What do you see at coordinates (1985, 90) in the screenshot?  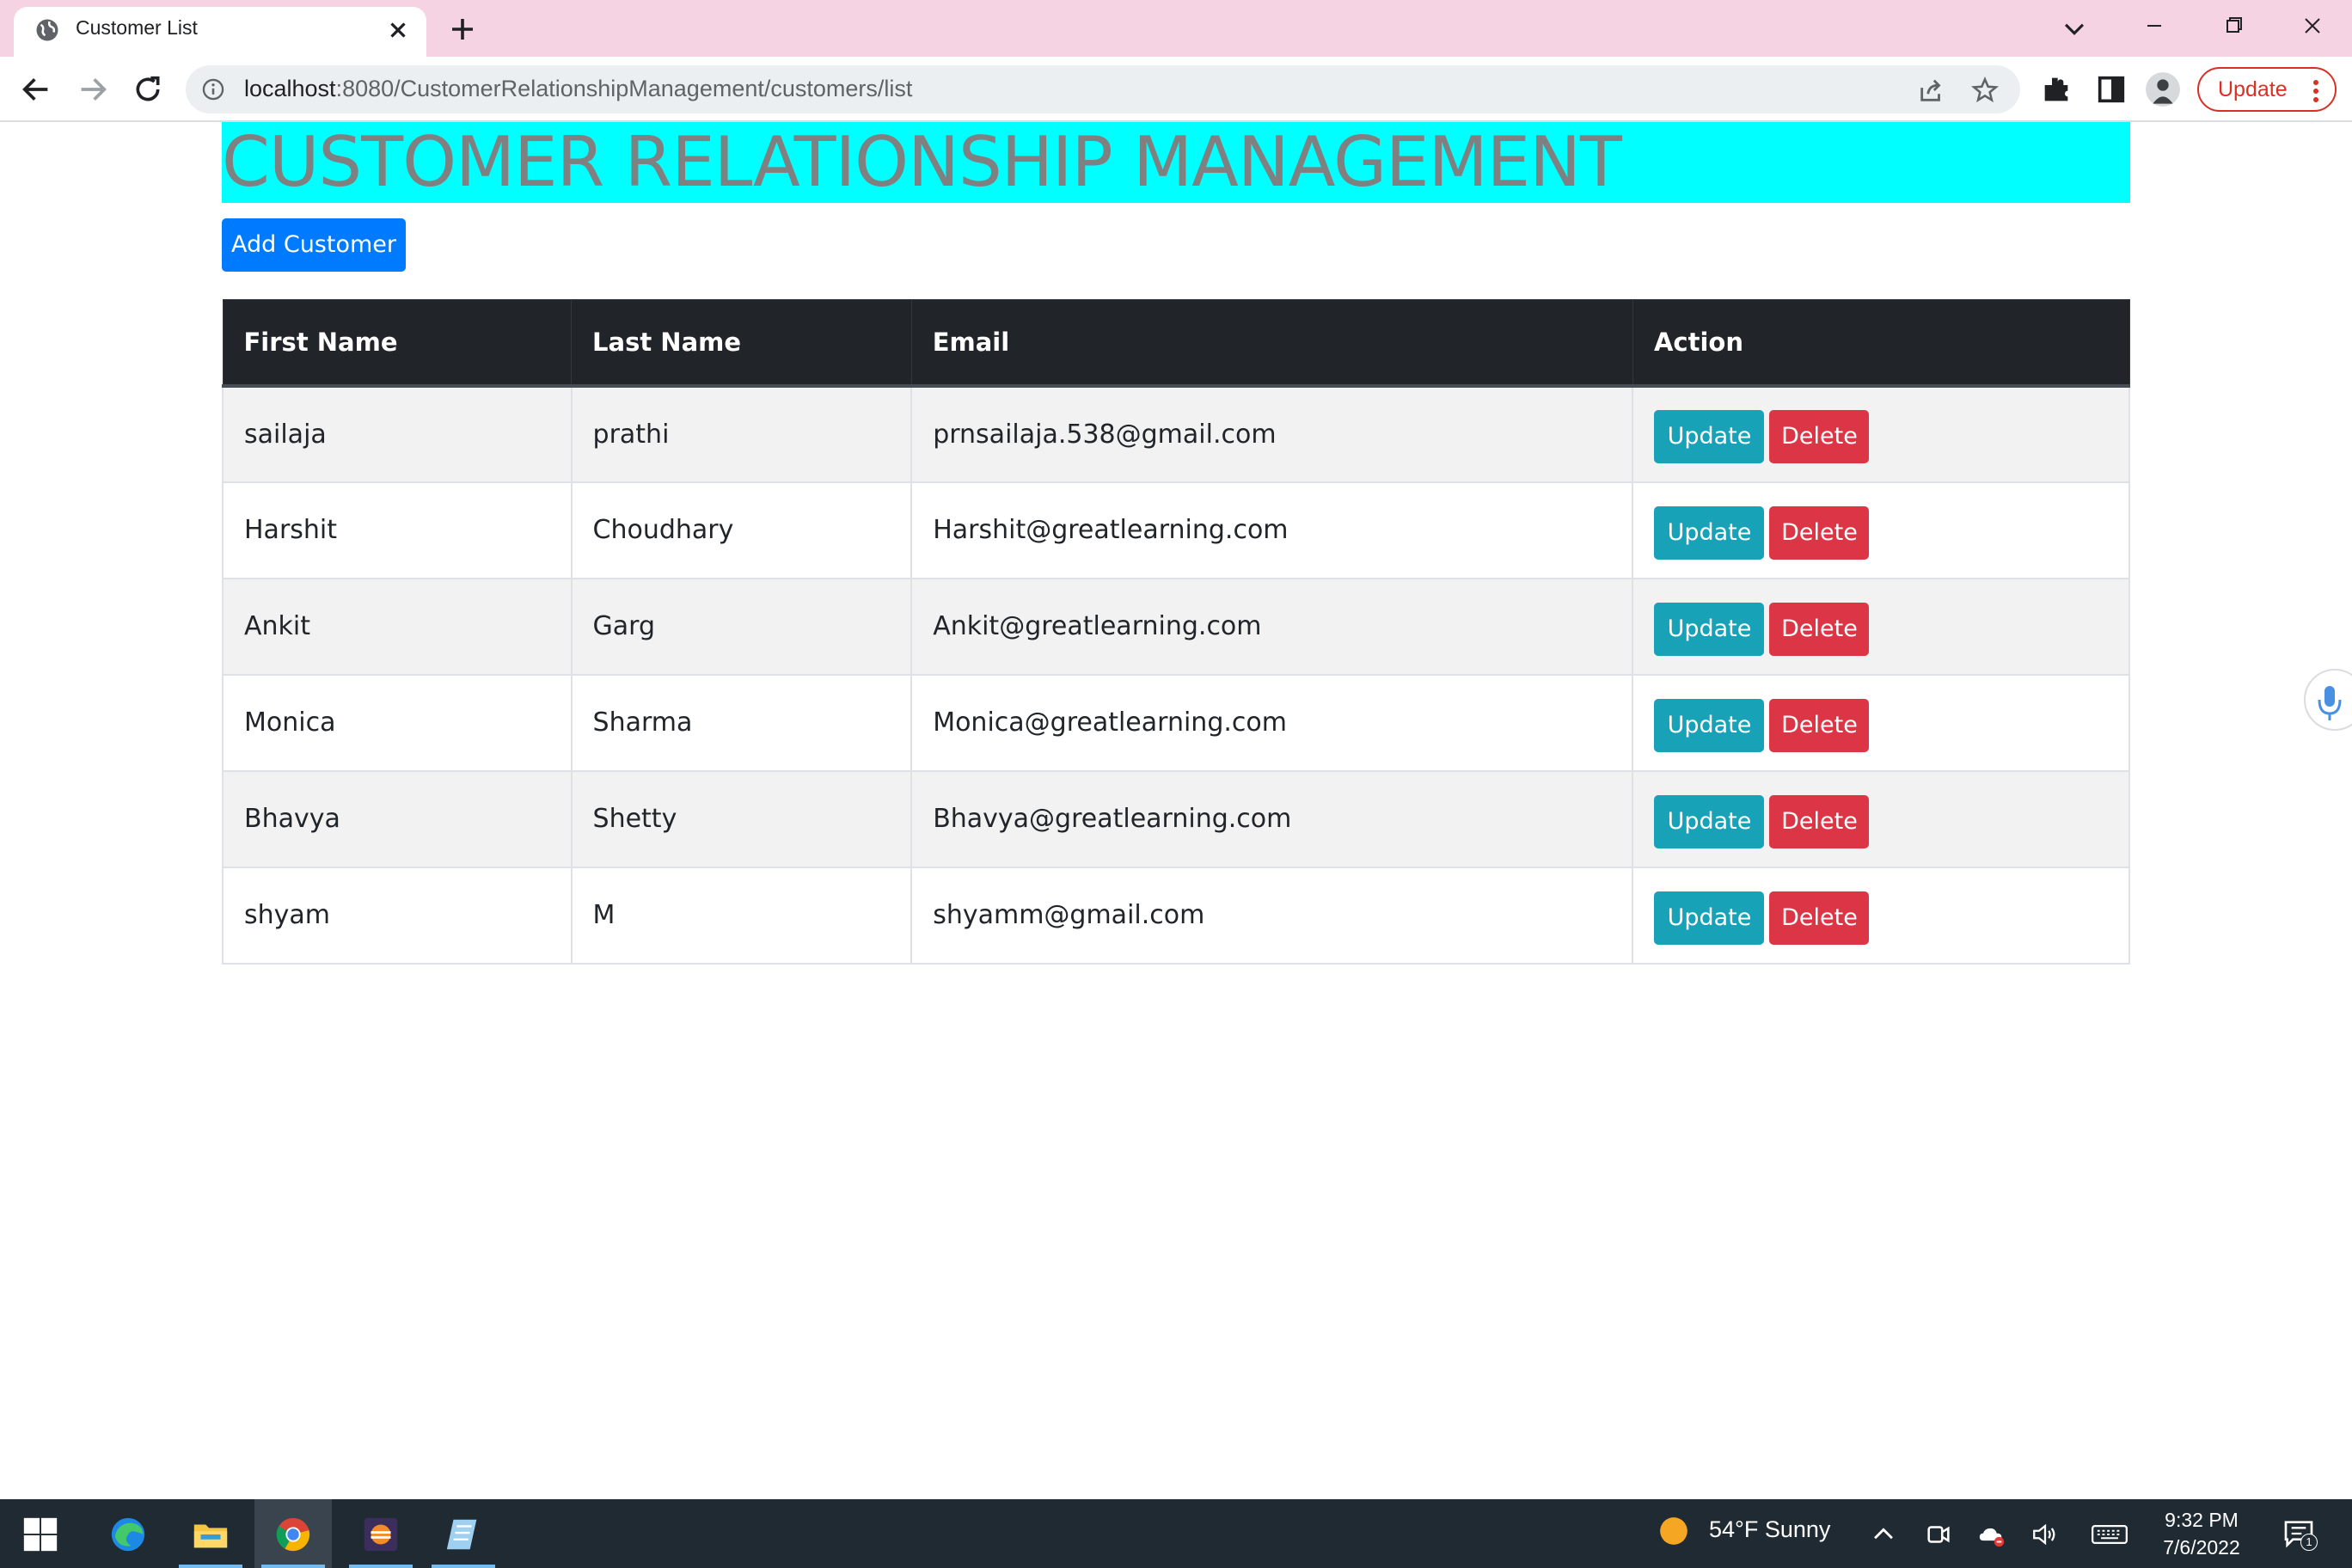 I see `bookmark-star-icon` at bounding box center [1985, 90].